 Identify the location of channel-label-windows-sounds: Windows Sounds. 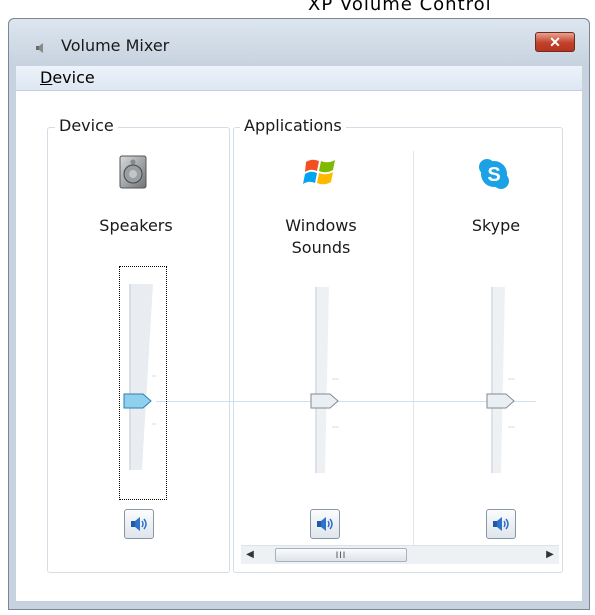
(321, 237).